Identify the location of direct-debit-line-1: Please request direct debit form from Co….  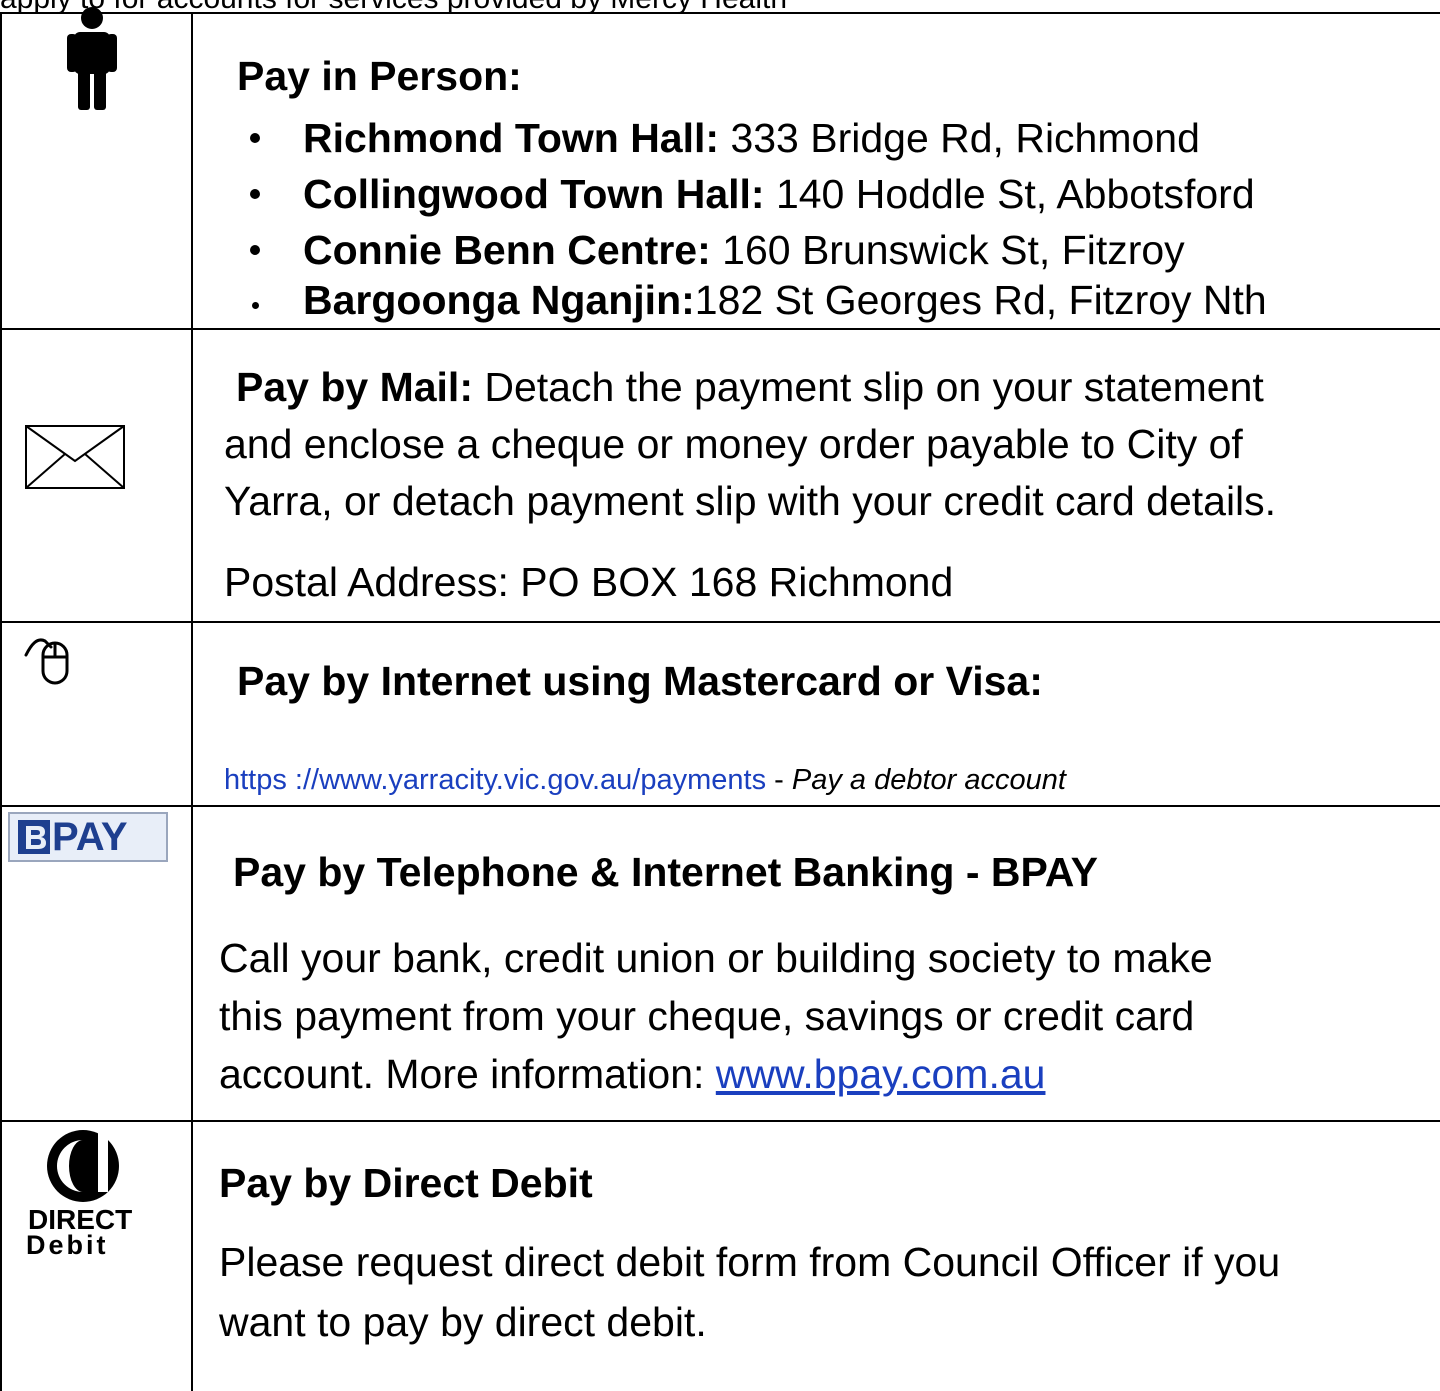
(750, 1262).